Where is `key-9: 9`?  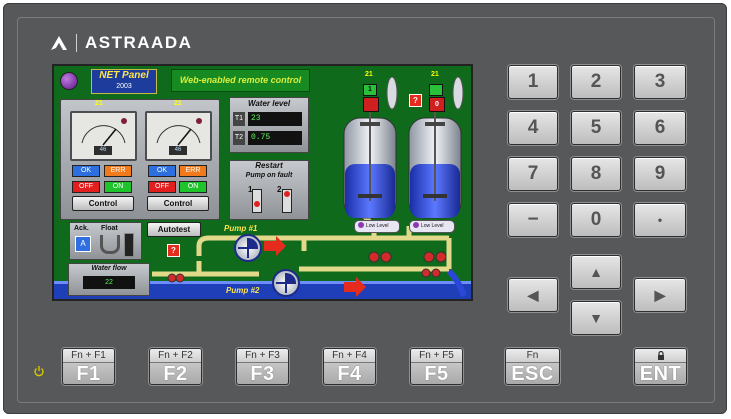 key-9: 9 is located at coordinates (660, 174).